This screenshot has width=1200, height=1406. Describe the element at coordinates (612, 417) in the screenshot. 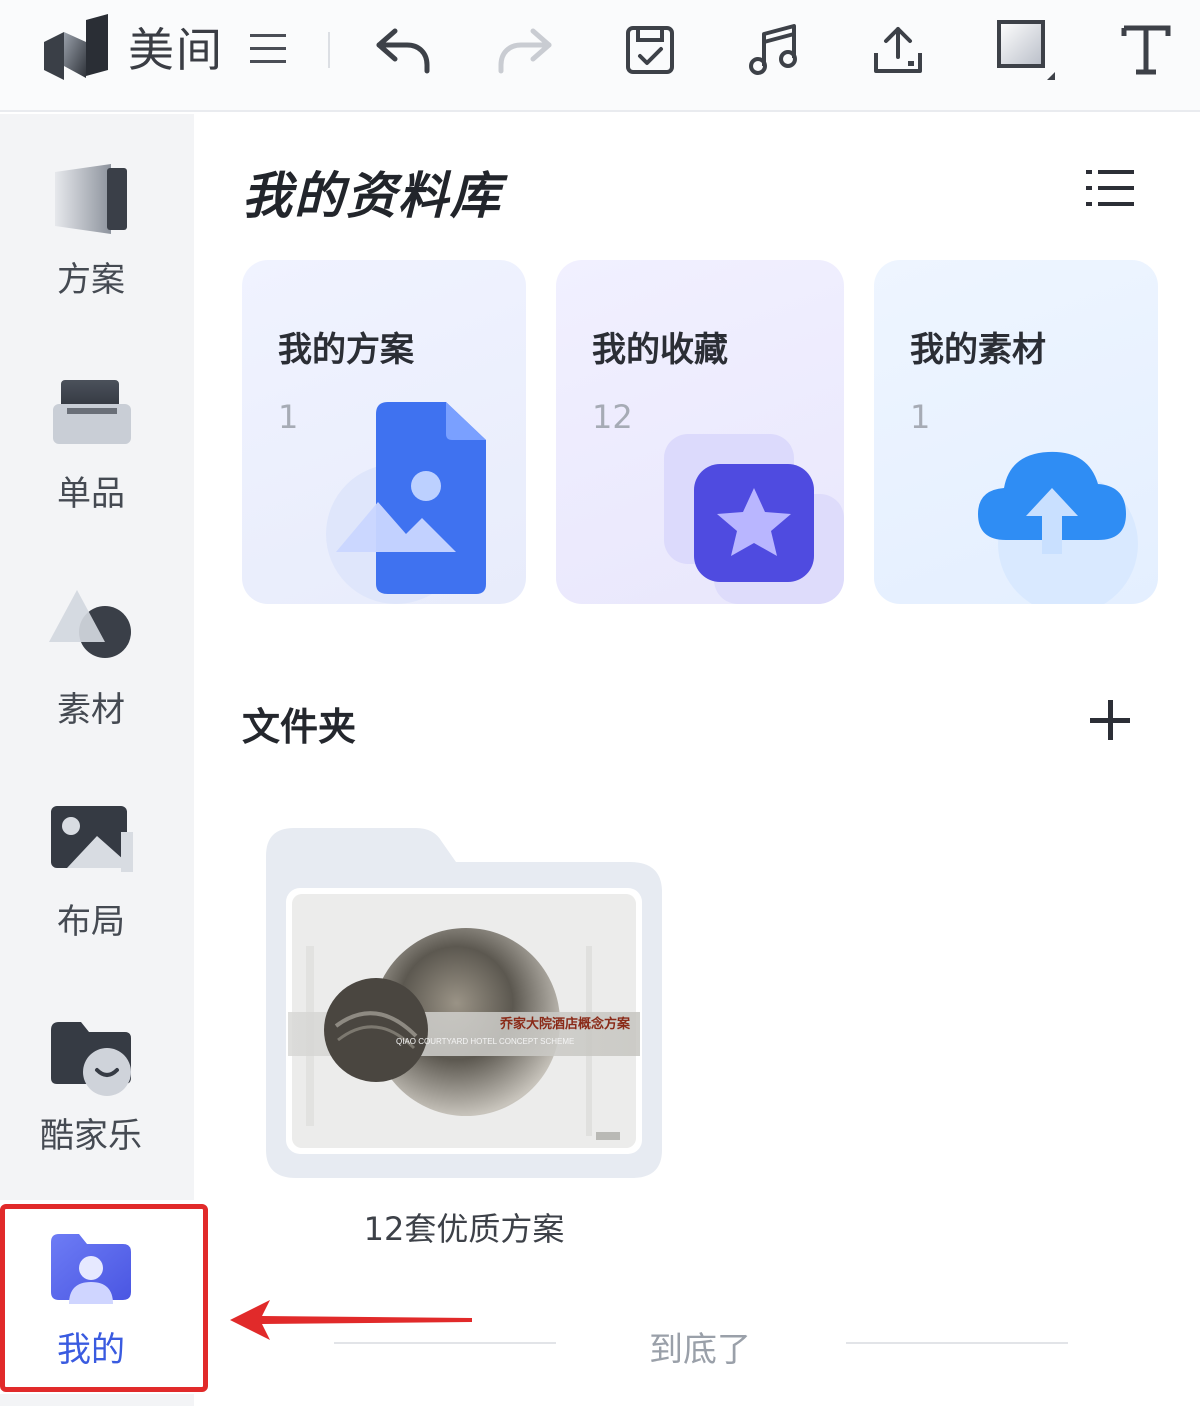

I see `card-count: 12` at that location.